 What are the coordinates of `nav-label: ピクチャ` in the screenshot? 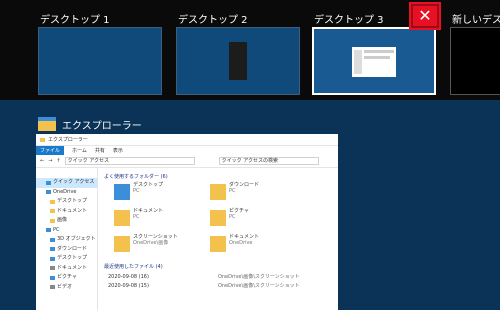 It's located at (67, 277).